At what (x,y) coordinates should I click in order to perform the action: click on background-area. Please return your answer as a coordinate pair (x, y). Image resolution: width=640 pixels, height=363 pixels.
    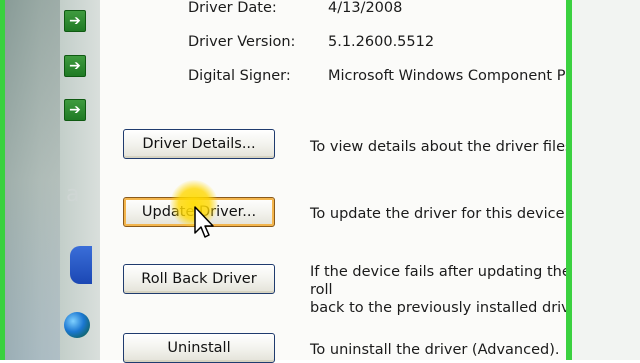
    Looking at the image, I should click on (606, 180).